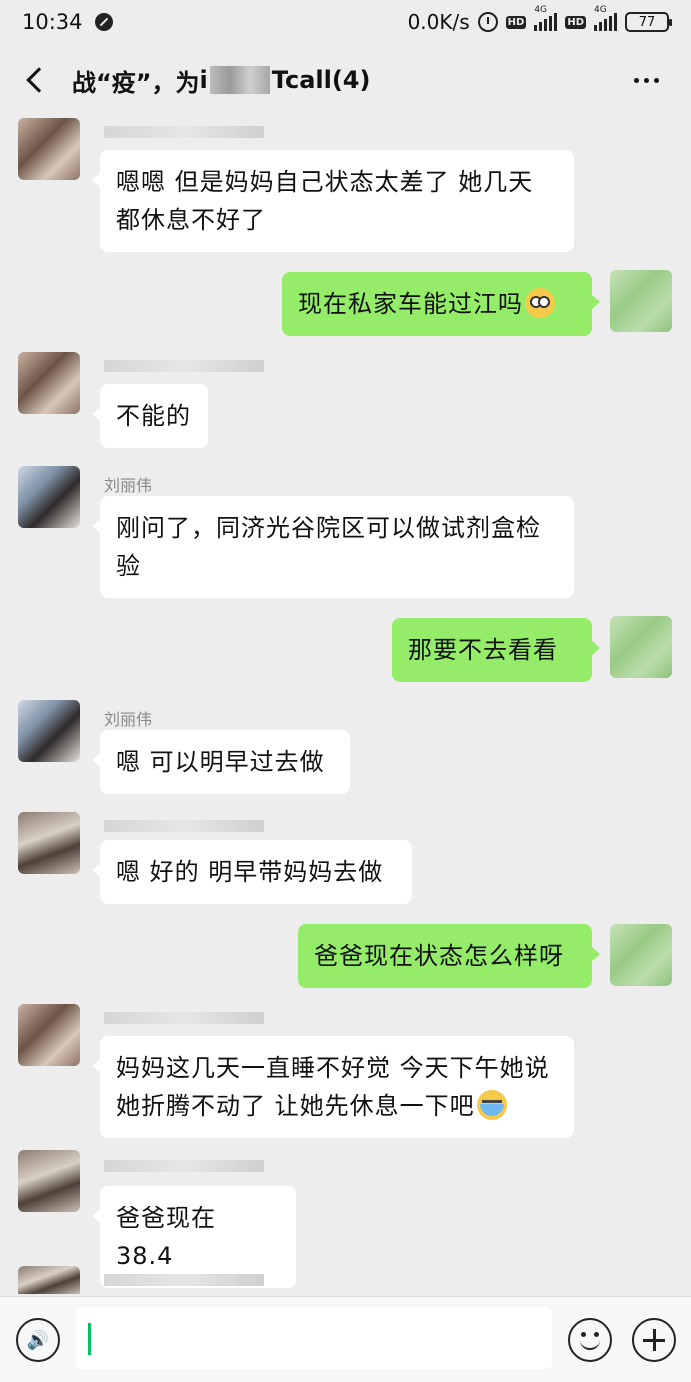 Image resolution: width=691 pixels, height=1382 pixels. Describe the element at coordinates (487, 22) in the screenshot. I see `alarm-icon` at that location.